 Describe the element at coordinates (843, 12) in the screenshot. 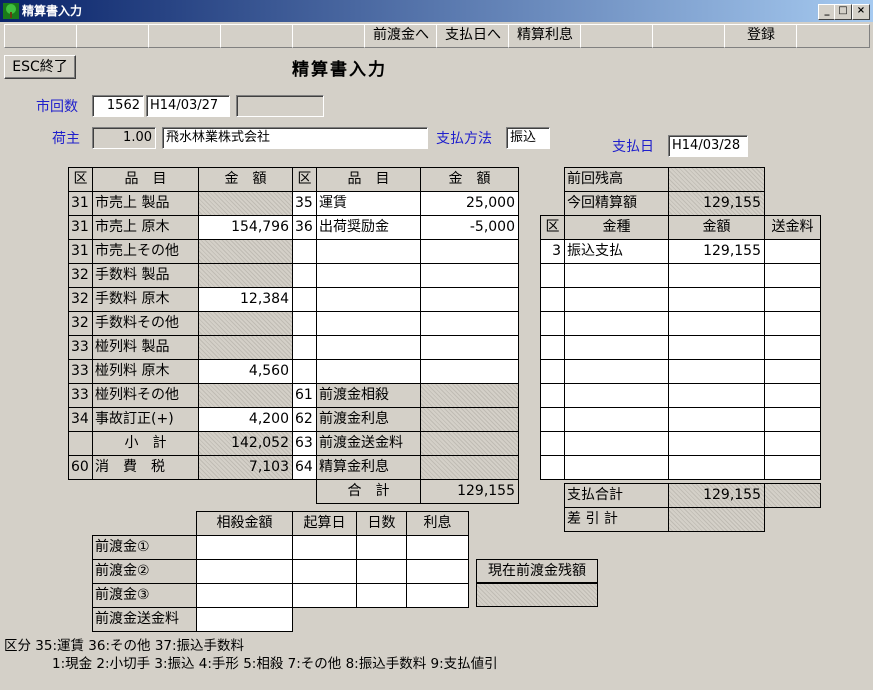

I see `maximize-button: □` at that location.